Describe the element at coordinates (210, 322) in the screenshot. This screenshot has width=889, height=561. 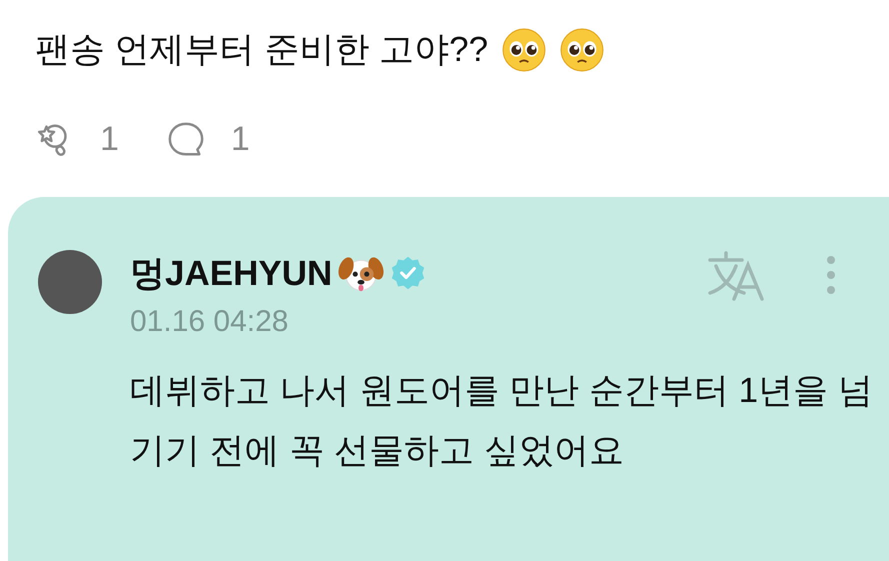
I see `reply-date: 01.16 04:28` at that location.